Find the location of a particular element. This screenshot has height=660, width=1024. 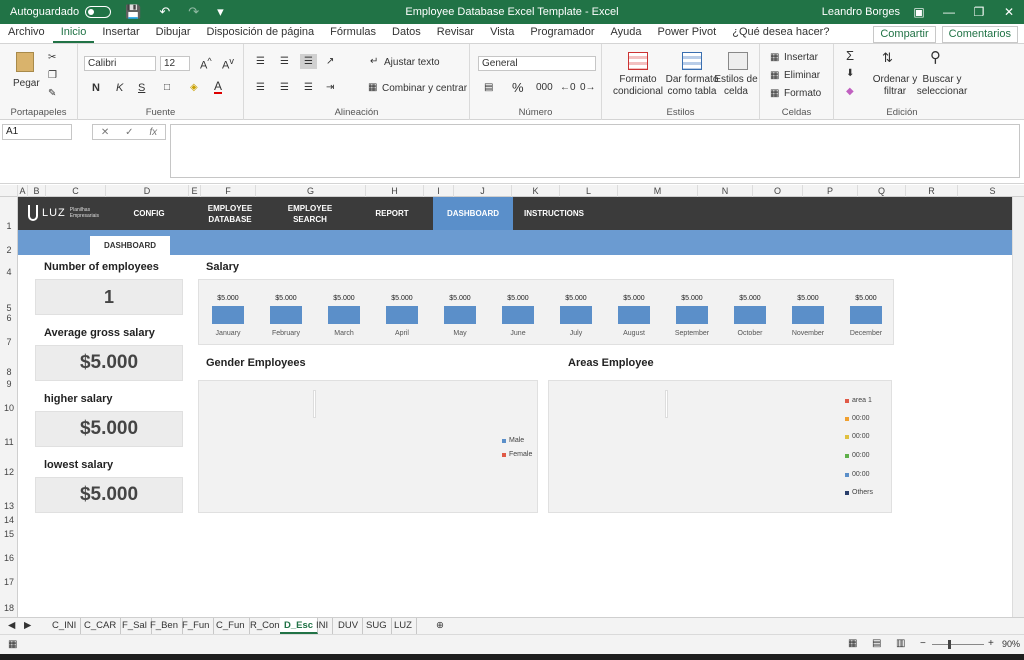

align-bottom-icon: ☰ is located at coordinates (308, 61).